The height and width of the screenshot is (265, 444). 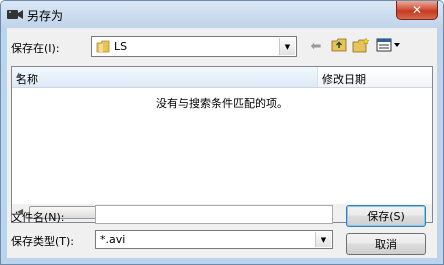 I want to click on window-title: 另存为, so click(x=45, y=16).